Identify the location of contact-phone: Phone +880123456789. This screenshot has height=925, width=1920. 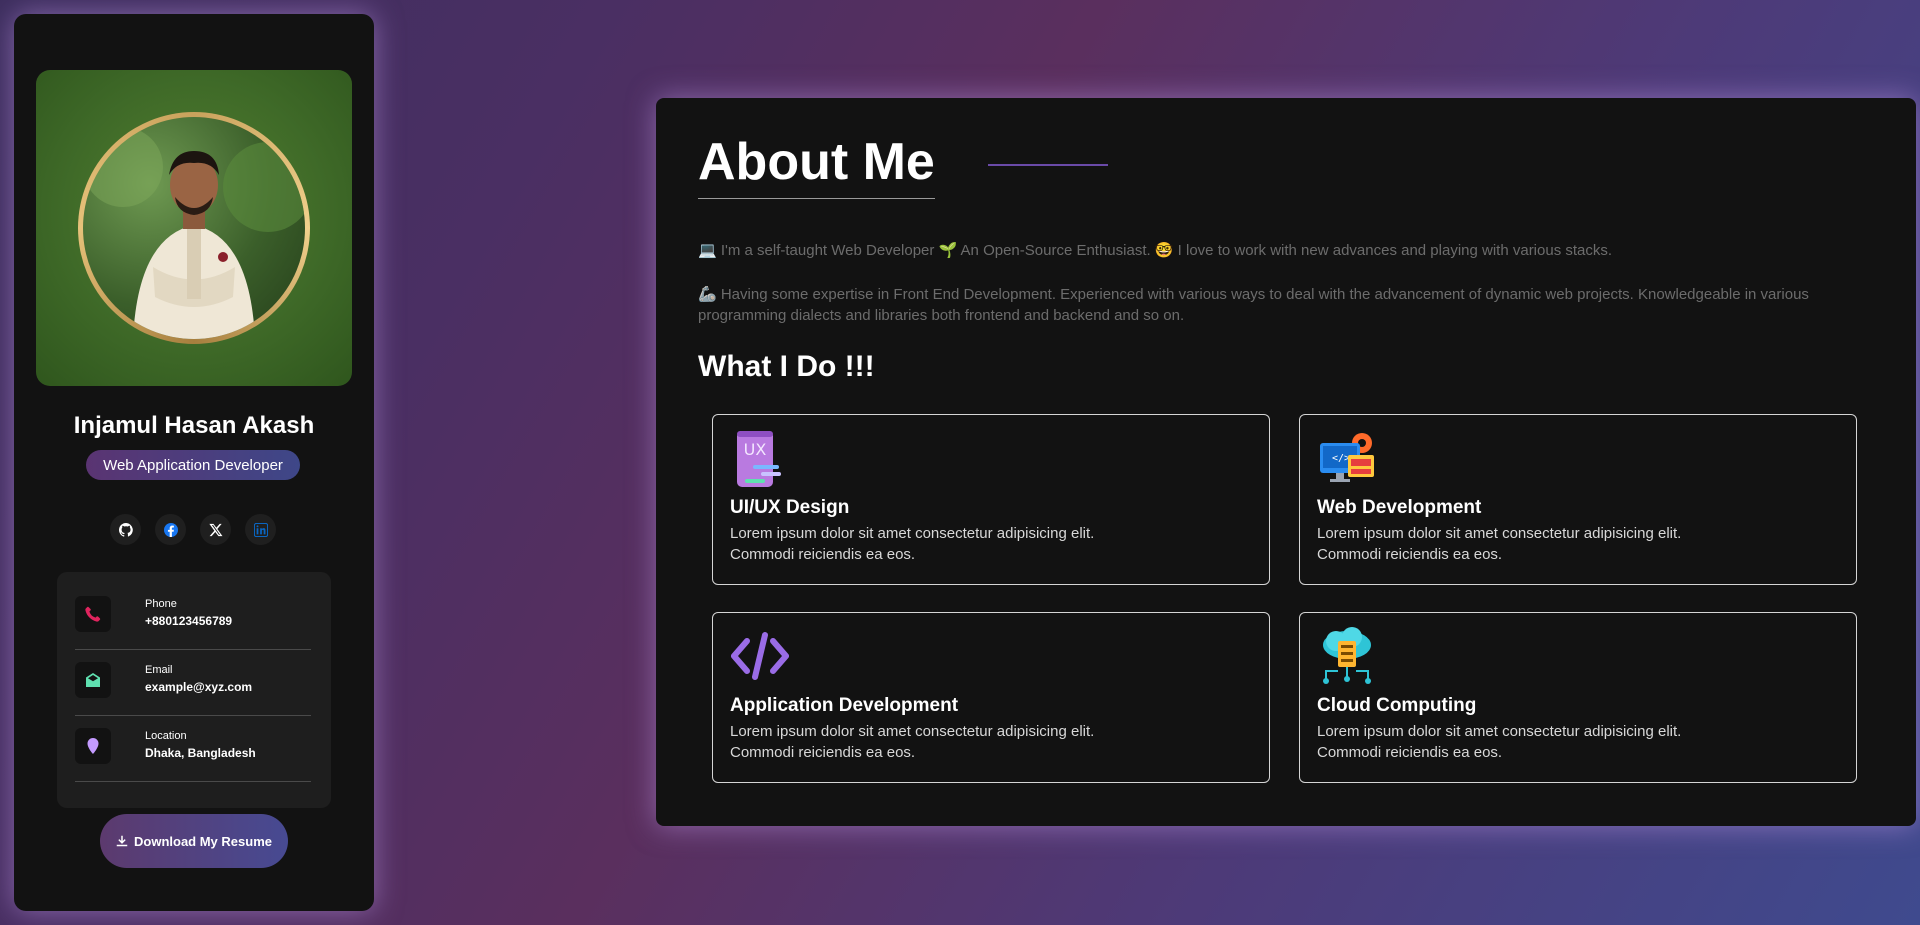
(193, 617).